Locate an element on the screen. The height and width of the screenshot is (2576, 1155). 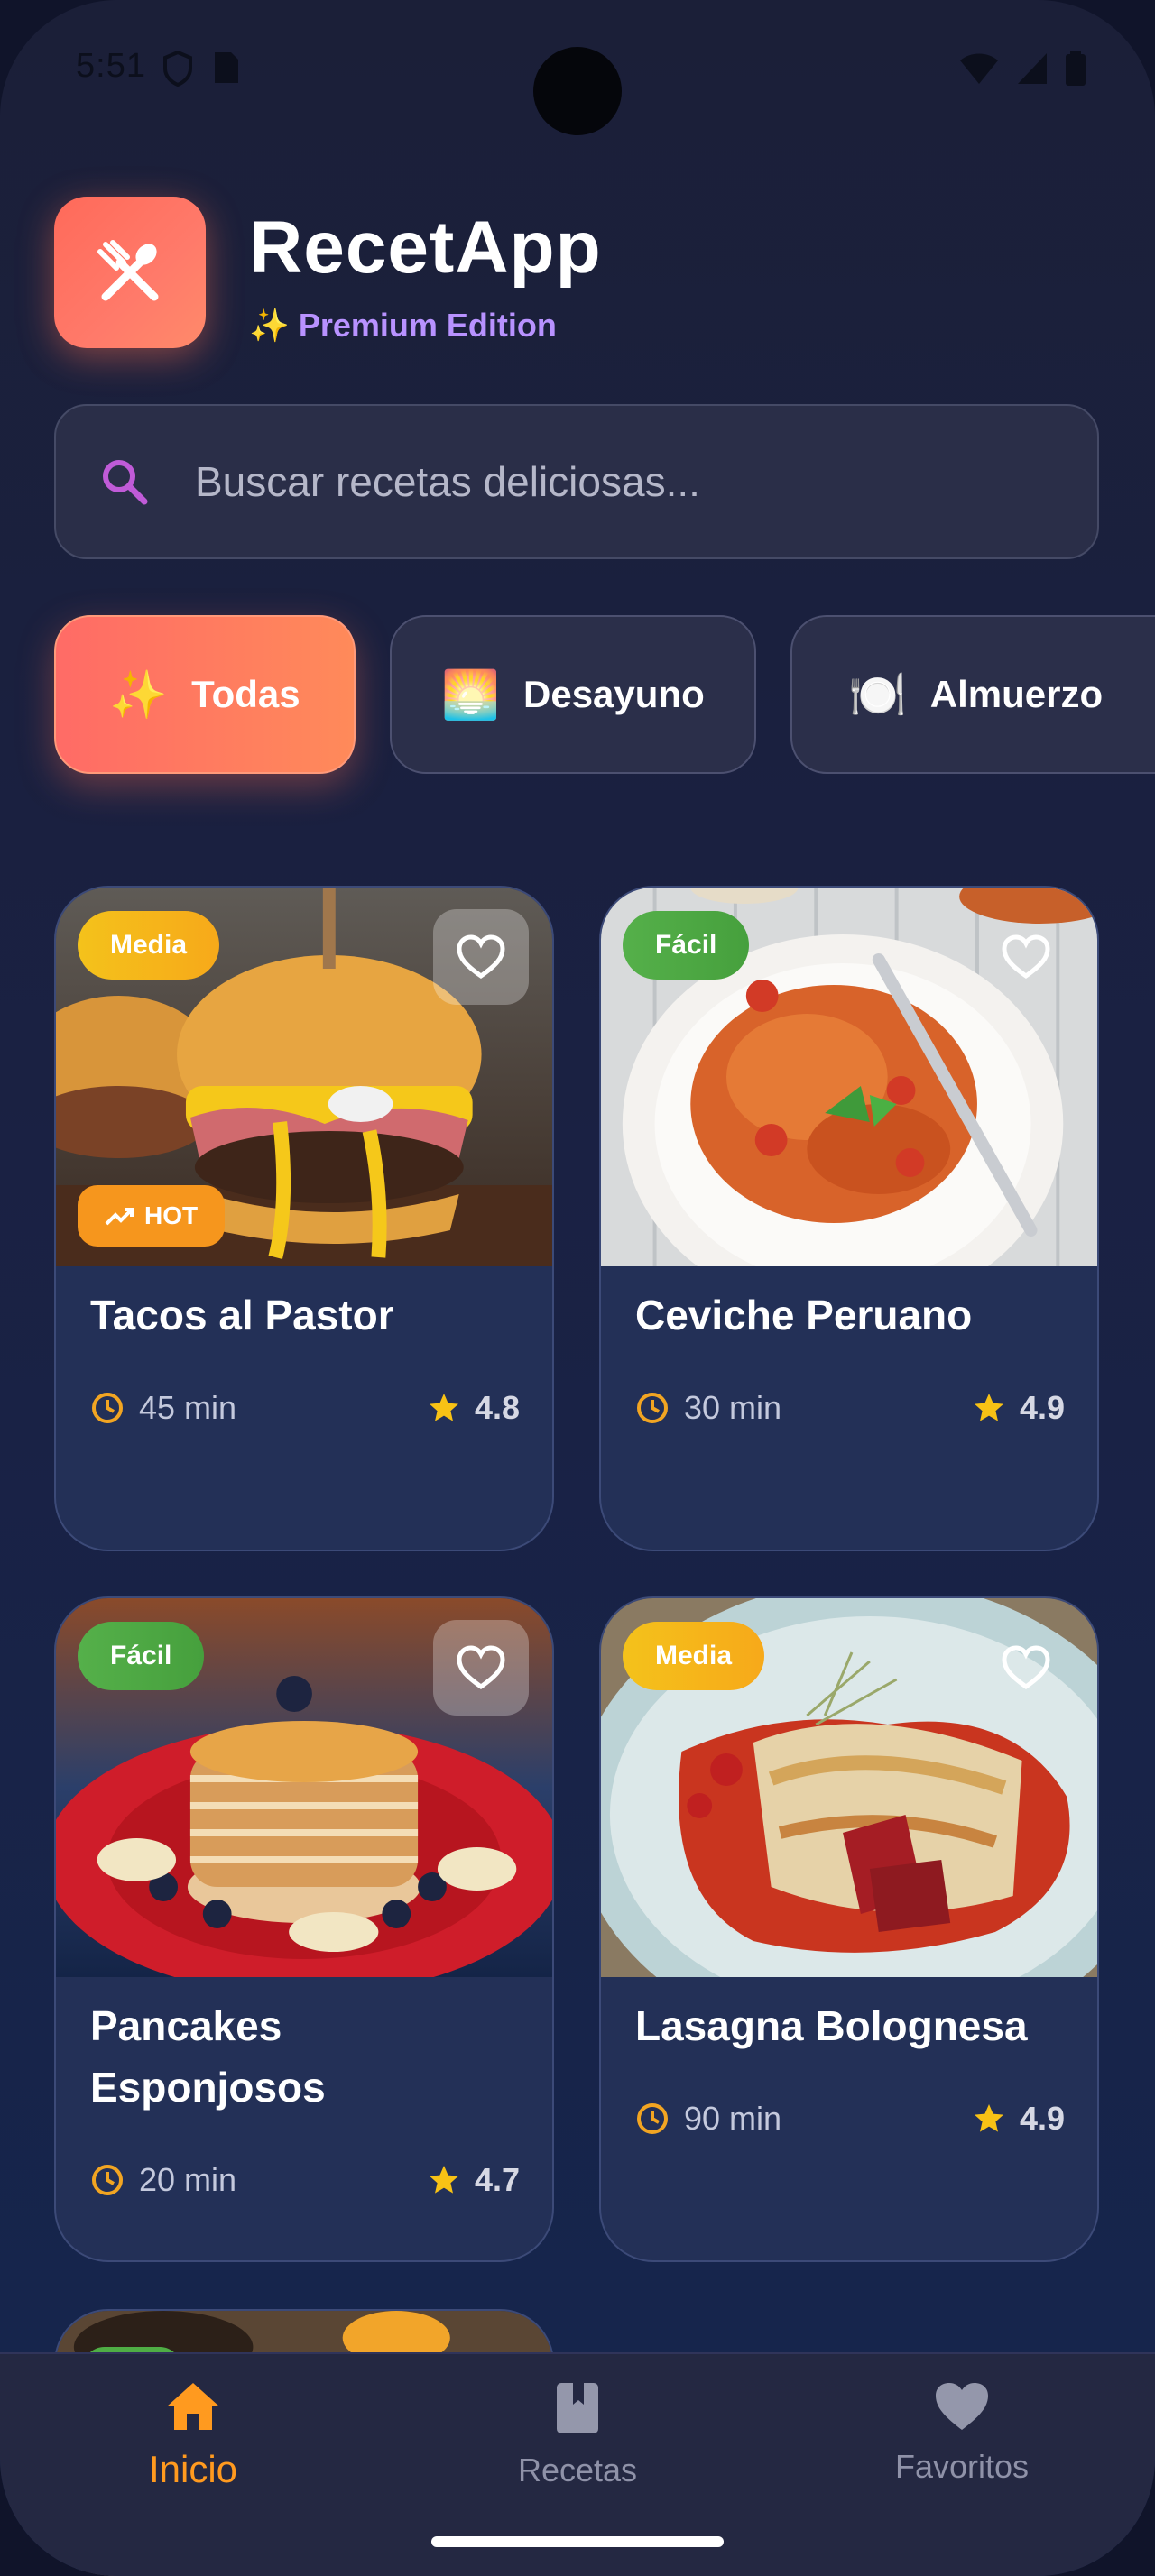
status-icons-right is located at coordinates (1022, 69).